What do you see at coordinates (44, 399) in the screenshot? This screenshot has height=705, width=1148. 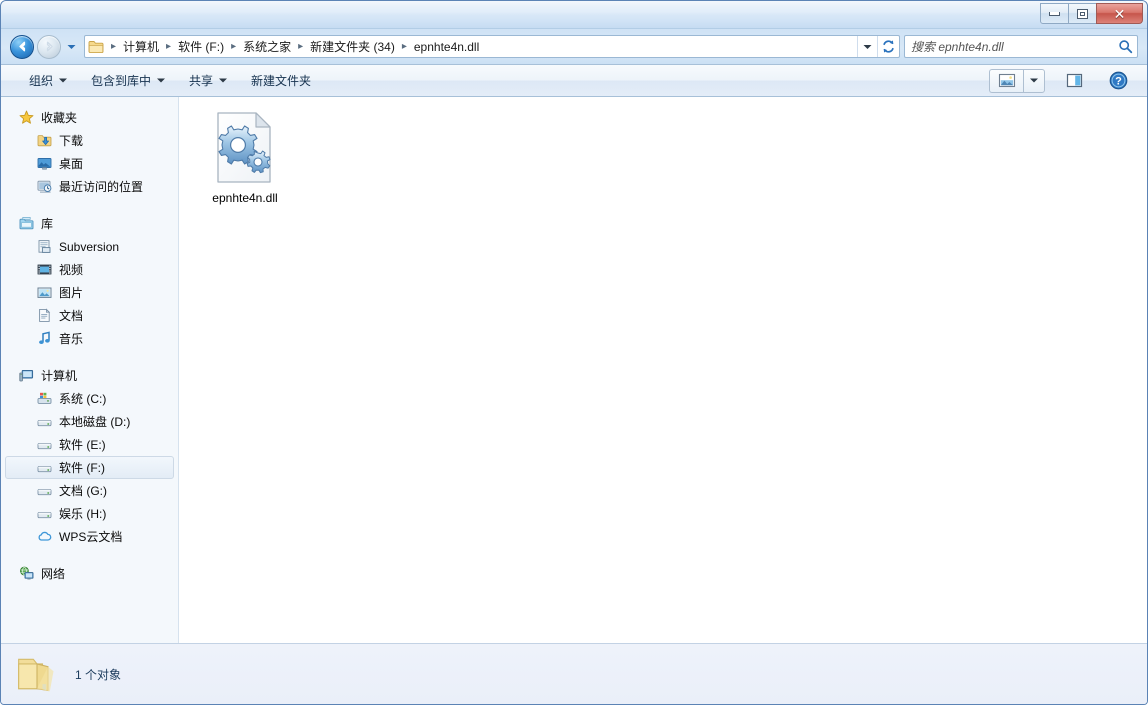 I see `system-drive-icon` at bounding box center [44, 399].